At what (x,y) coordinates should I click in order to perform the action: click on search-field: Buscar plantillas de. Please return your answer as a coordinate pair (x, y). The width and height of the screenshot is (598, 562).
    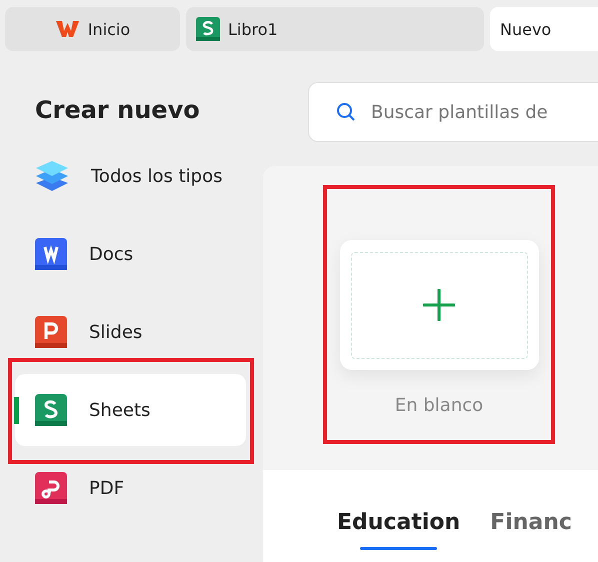
    Looking at the image, I should click on (453, 112).